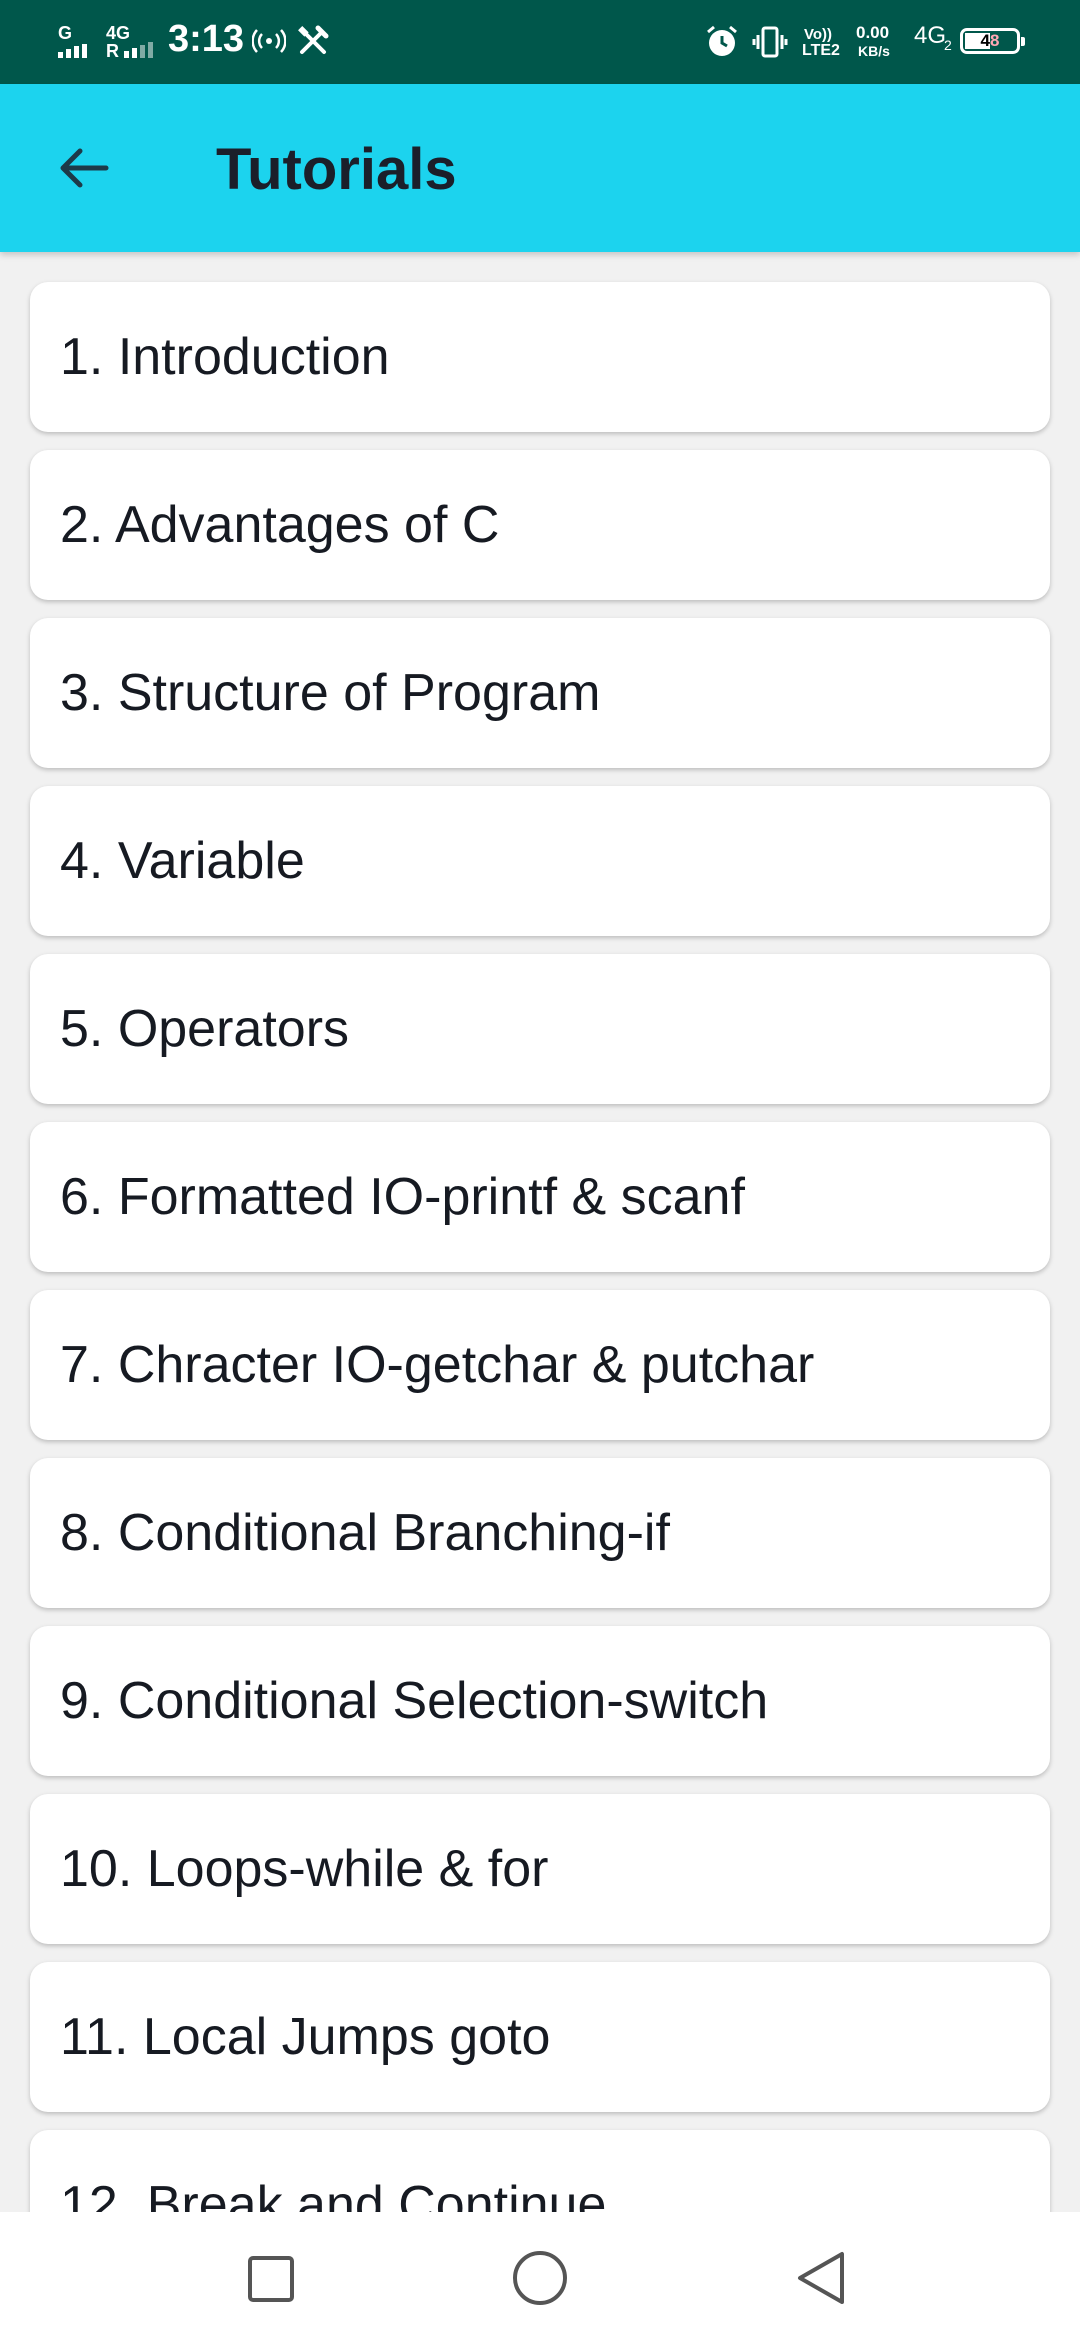  Describe the element at coordinates (206, 39) in the screenshot. I see `clock-time: 3:13` at that location.